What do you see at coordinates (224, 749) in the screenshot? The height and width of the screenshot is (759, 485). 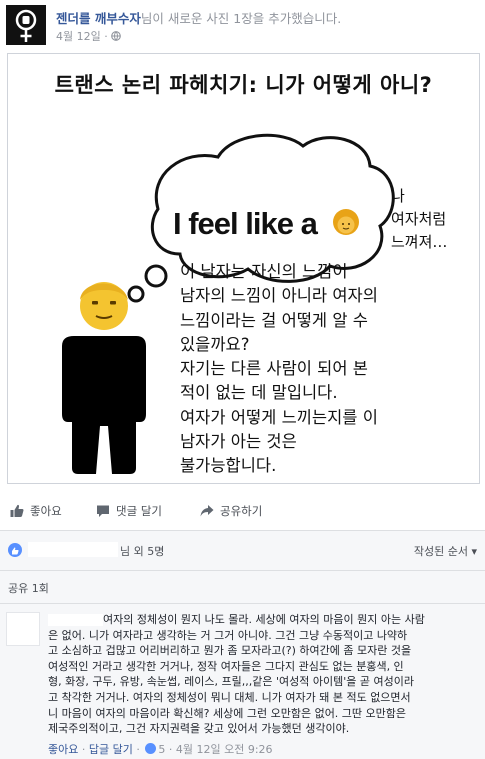 I see `comment-timestamp: 4월 12일 오전 9:26` at bounding box center [224, 749].